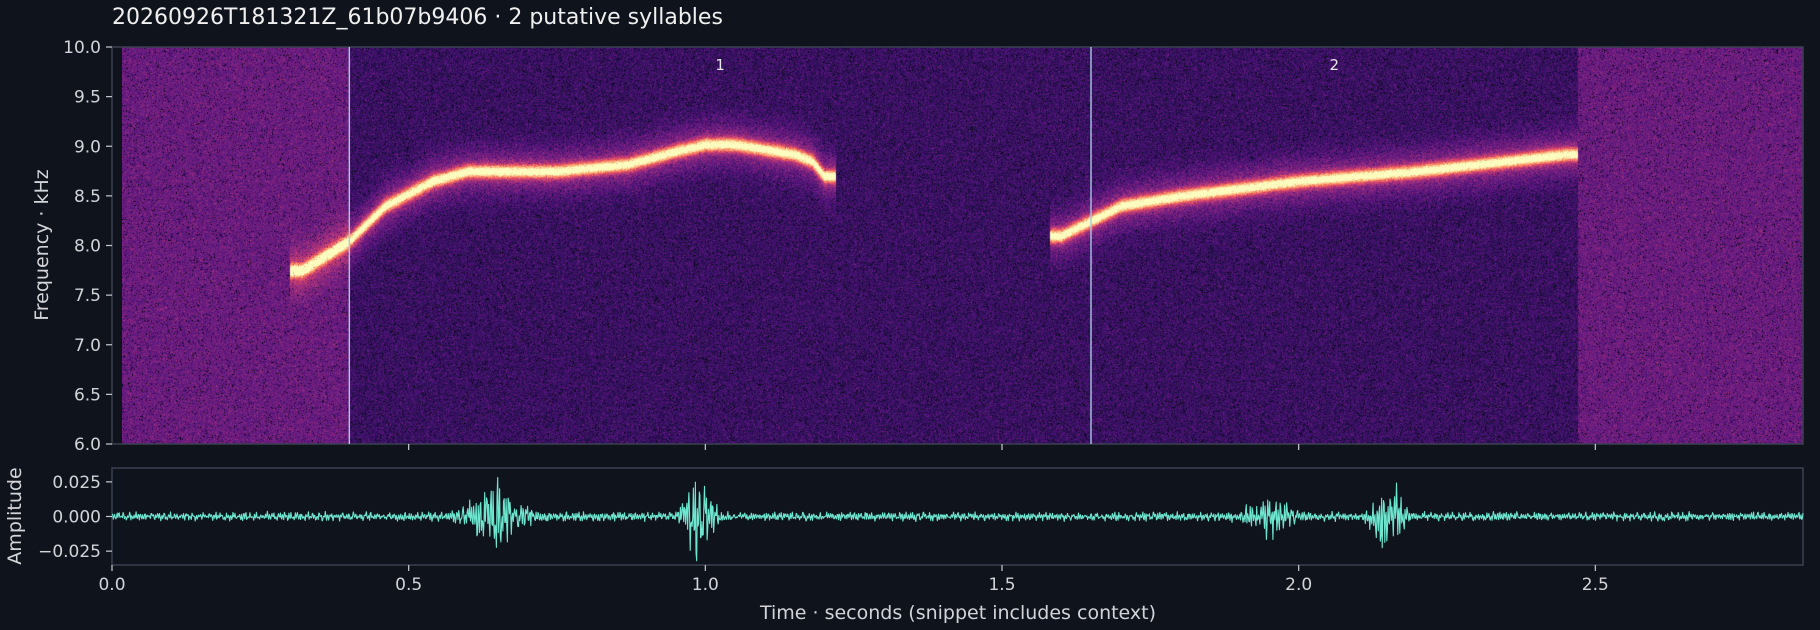  What do you see at coordinates (42, 245) in the screenshot?
I see `spectrogram-y-axis-label: Frequency · kHz` at bounding box center [42, 245].